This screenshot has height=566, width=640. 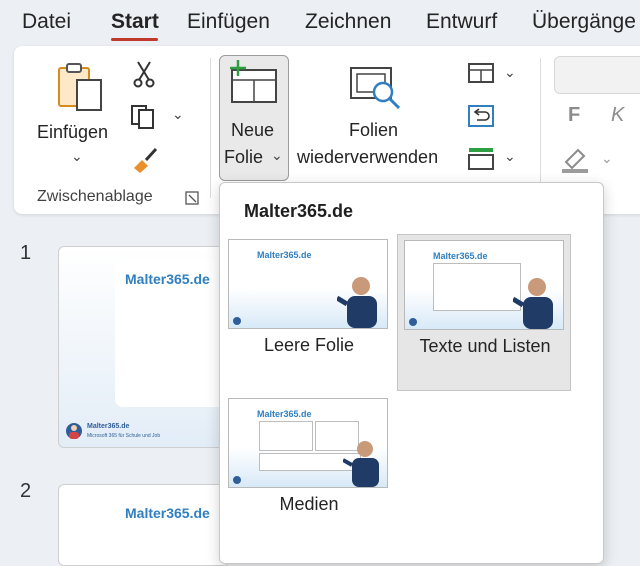 What do you see at coordinates (377, 88) in the screenshot?
I see `reuse-slides-icon` at bounding box center [377, 88].